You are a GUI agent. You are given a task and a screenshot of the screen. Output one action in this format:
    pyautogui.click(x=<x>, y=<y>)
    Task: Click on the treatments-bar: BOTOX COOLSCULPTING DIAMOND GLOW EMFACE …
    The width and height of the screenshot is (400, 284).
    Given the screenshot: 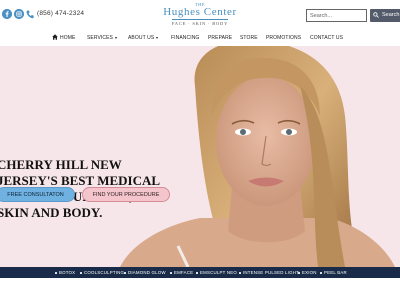 What is the action you would take?
    pyautogui.click(x=200, y=272)
    